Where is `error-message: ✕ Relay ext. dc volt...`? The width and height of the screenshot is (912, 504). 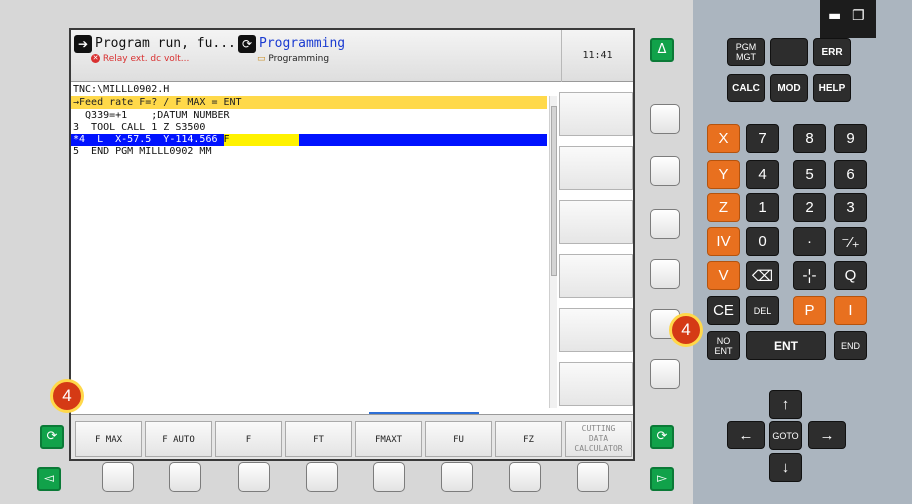 error-message: ✕ Relay ext. dc volt... is located at coordinates (140, 59).